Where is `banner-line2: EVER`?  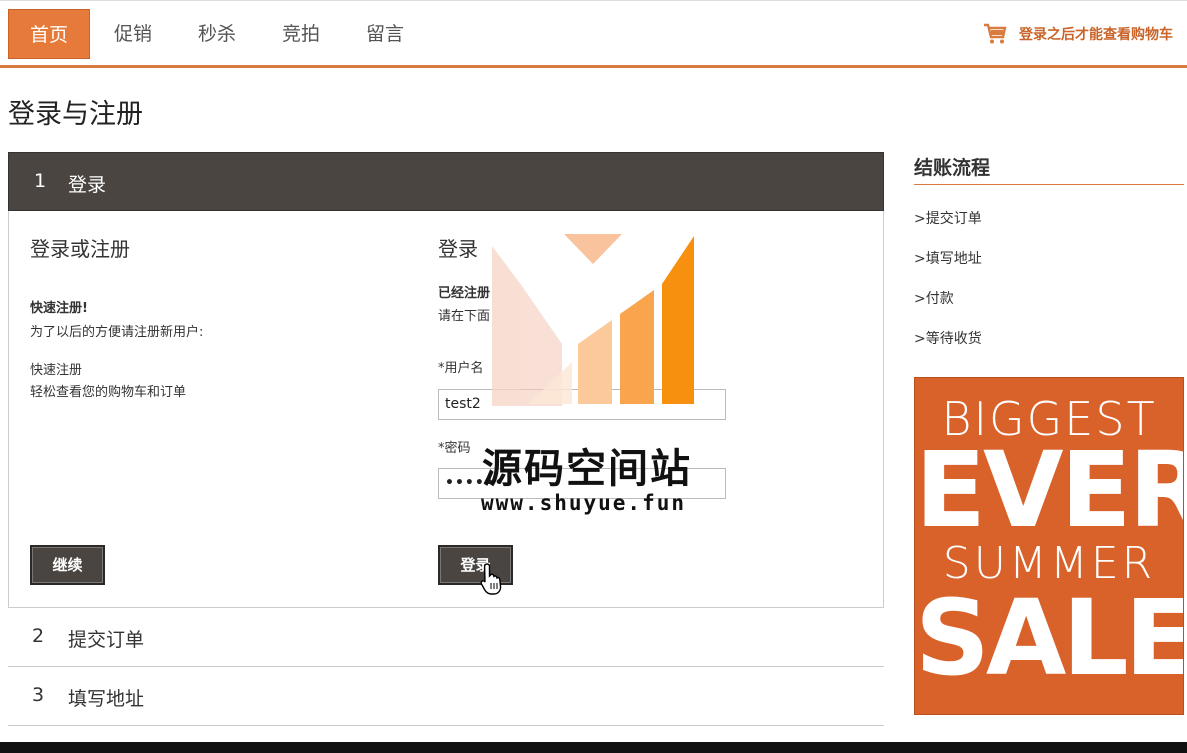
banner-line2: EVER is located at coordinates (1049, 490).